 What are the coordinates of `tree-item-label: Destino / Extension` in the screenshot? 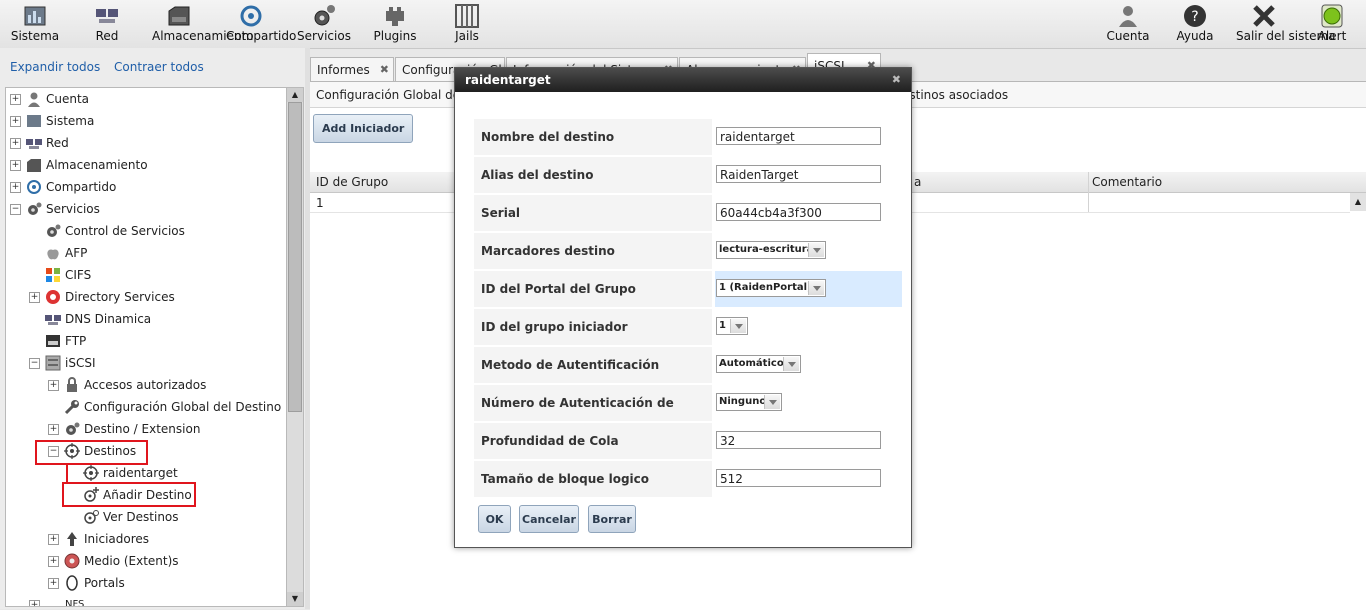 It's located at (142, 429).